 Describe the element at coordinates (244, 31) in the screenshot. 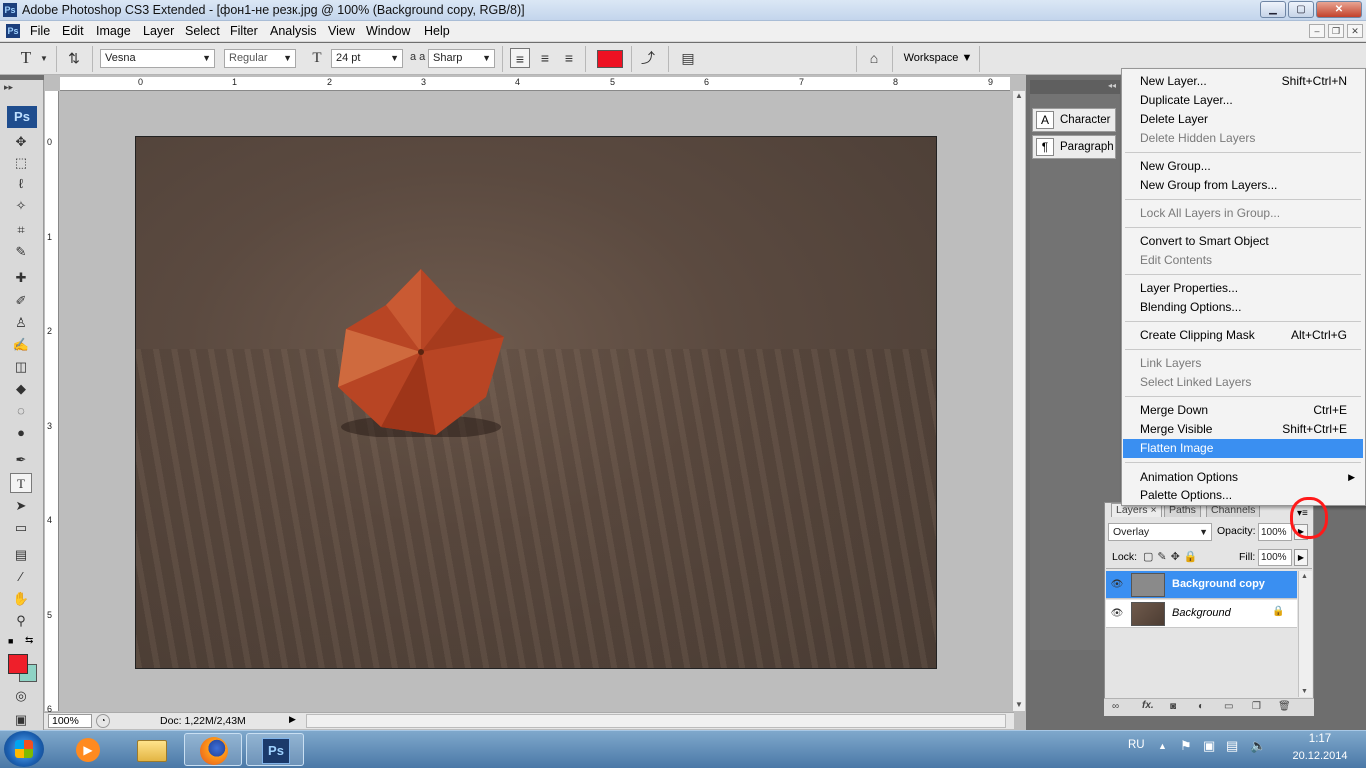

I see `menu-filter: Filter` at that location.